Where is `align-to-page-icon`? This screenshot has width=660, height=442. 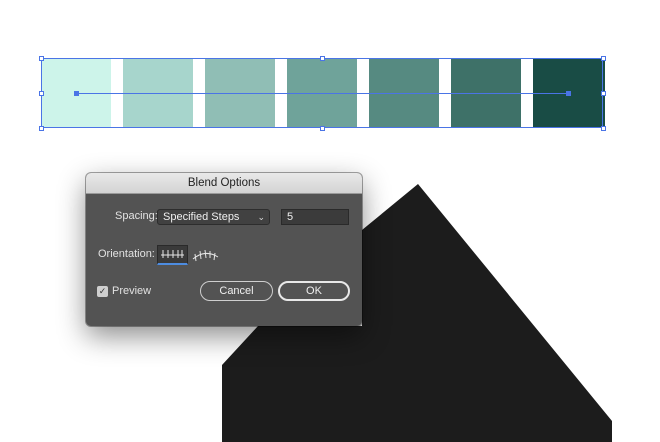
align-to-page-icon is located at coordinates (172, 254).